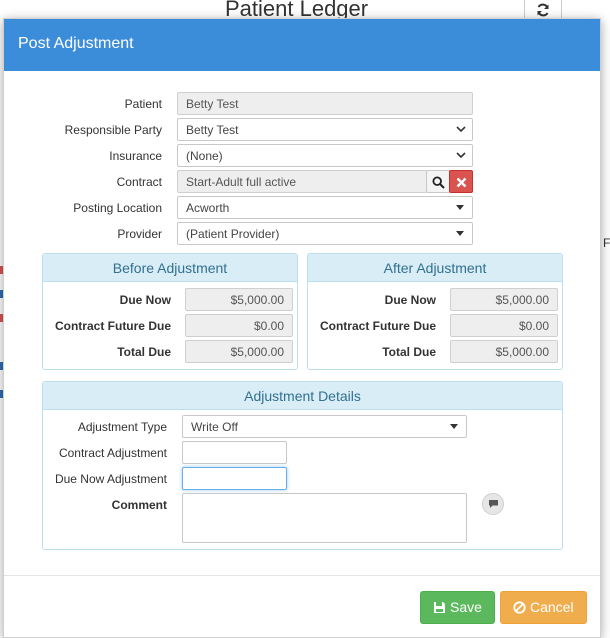 The image size is (610, 638). What do you see at coordinates (439, 607) in the screenshot?
I see `floppy-disk-icon` at bounding box center [439, 607].